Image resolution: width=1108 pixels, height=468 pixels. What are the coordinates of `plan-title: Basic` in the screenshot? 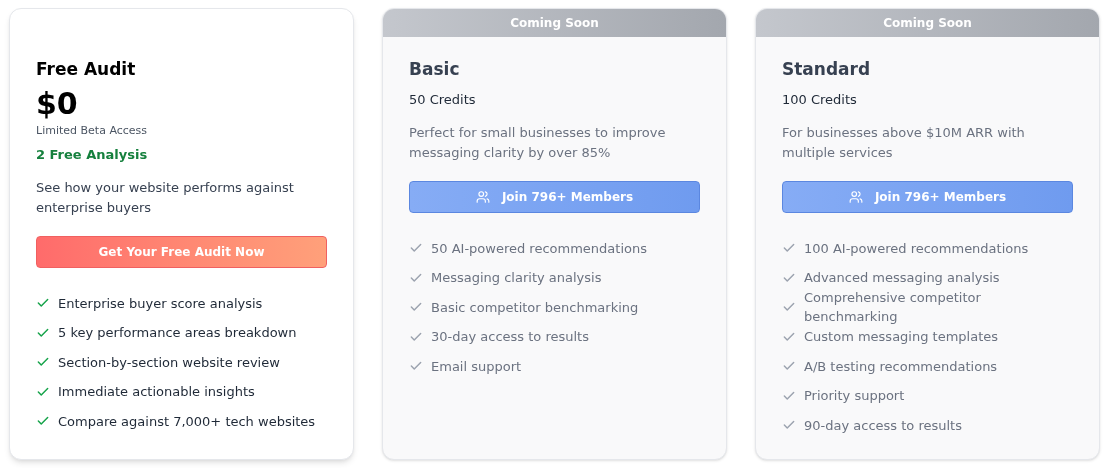 It's located at (435, 69).